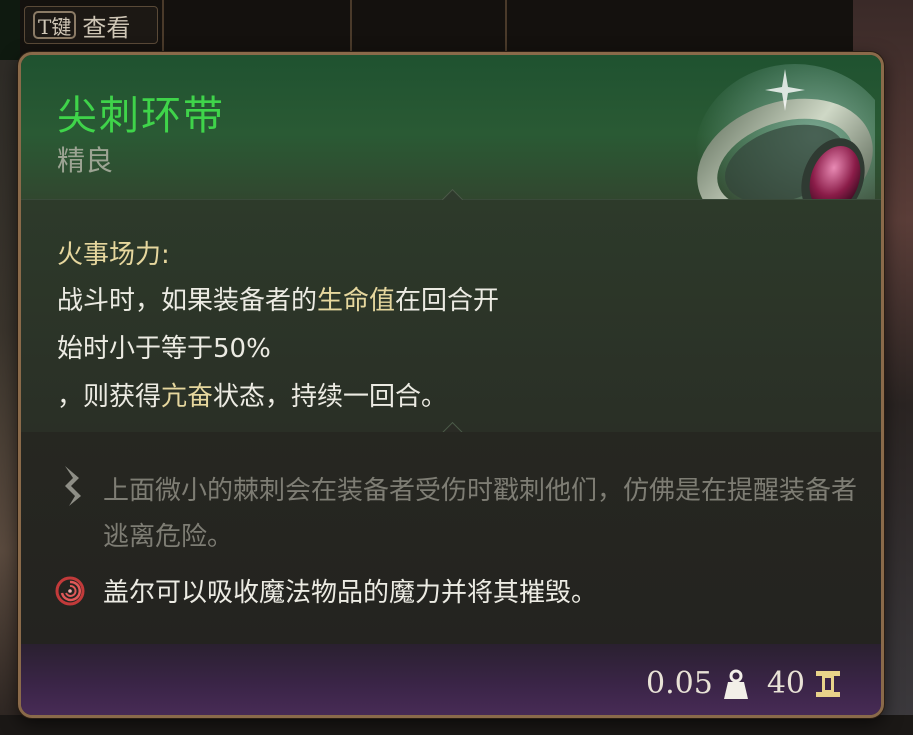 The width and height of the screenshot is (913, 735). I want to click on gale-text: 盖尔可以吸收魔法物品的魔力并将其摧毁。, so click(350, 593).